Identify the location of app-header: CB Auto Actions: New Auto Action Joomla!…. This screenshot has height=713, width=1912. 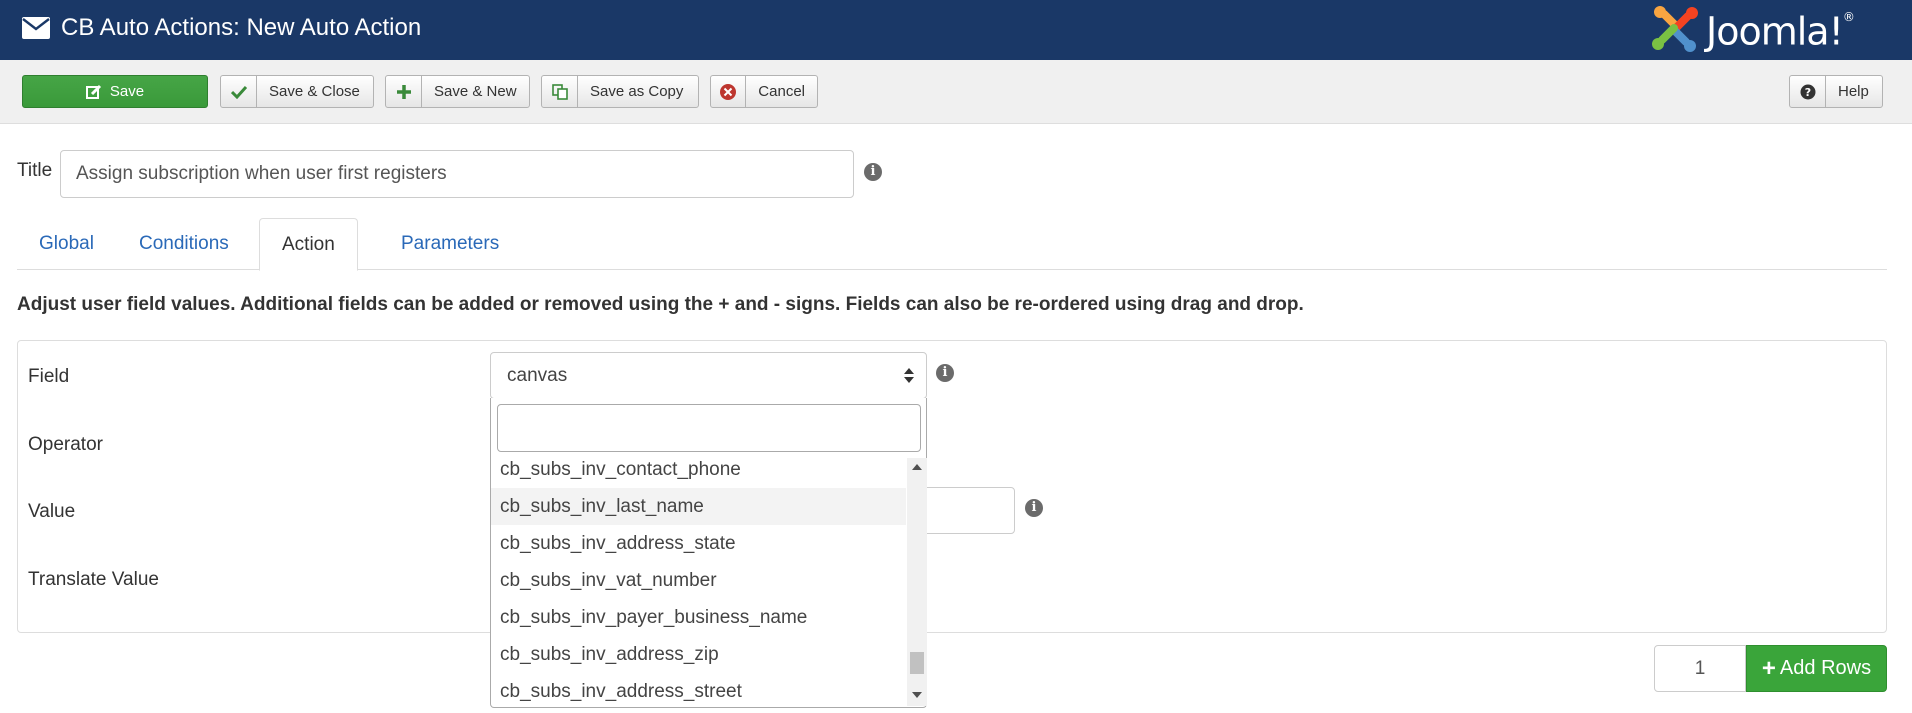
(956, 30).